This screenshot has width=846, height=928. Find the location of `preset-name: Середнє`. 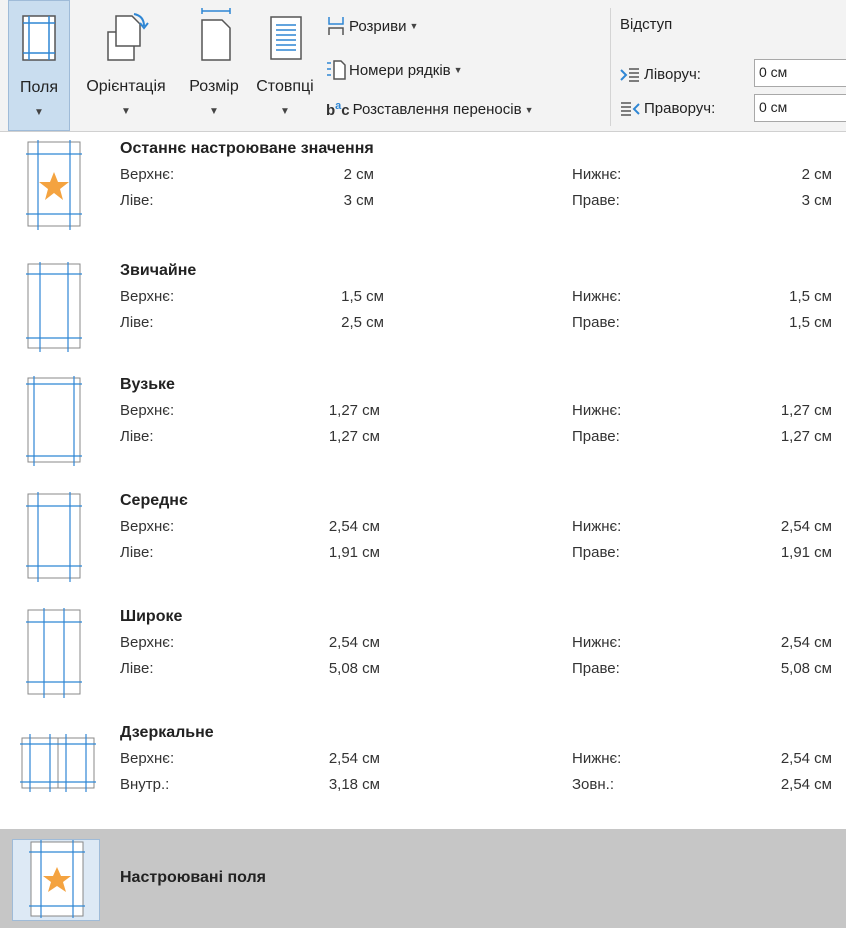

preset-name: Середнє is located at coordinates (154, 500).